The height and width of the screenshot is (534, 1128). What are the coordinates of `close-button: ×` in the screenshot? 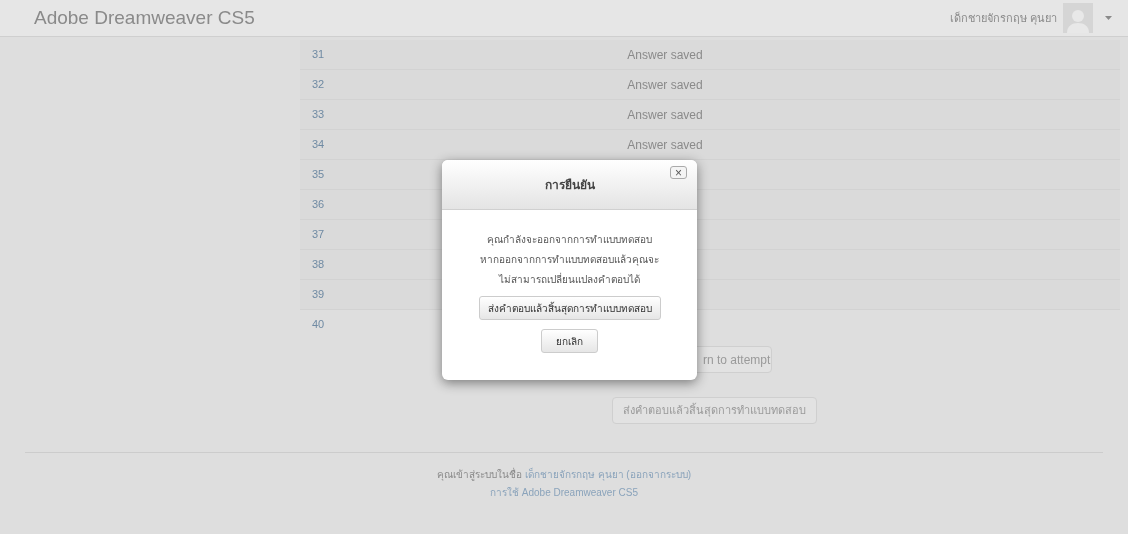 It's located at (678, 172).